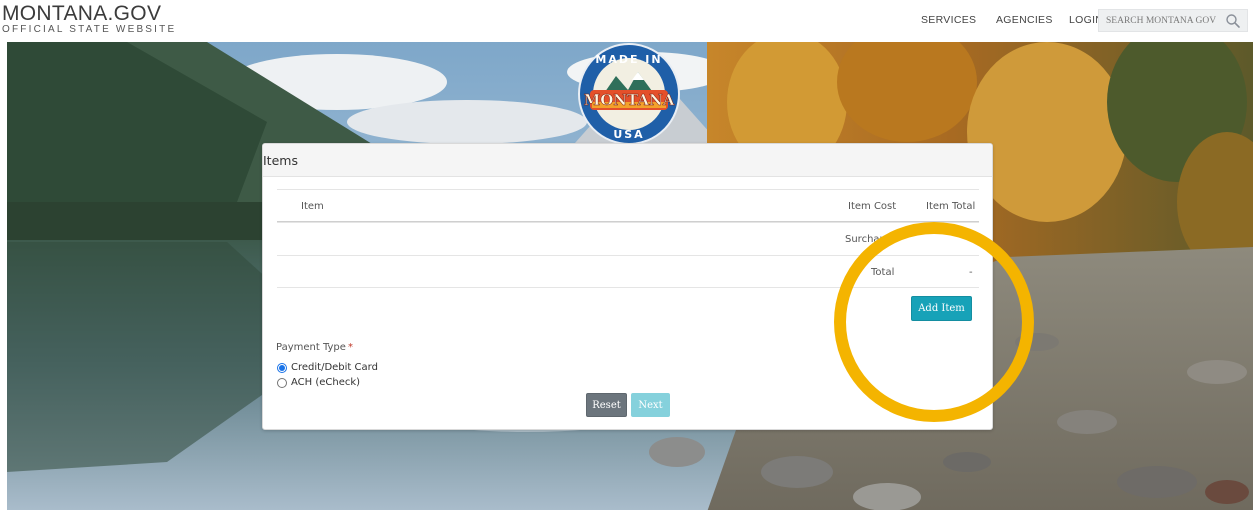 This screenshot has height=510, width=1253. What do you see at coordinates (1024, 20) in the screenshot?
I see `nav-agencies-link: AGENCIES` at bounding box center [1024, 20].